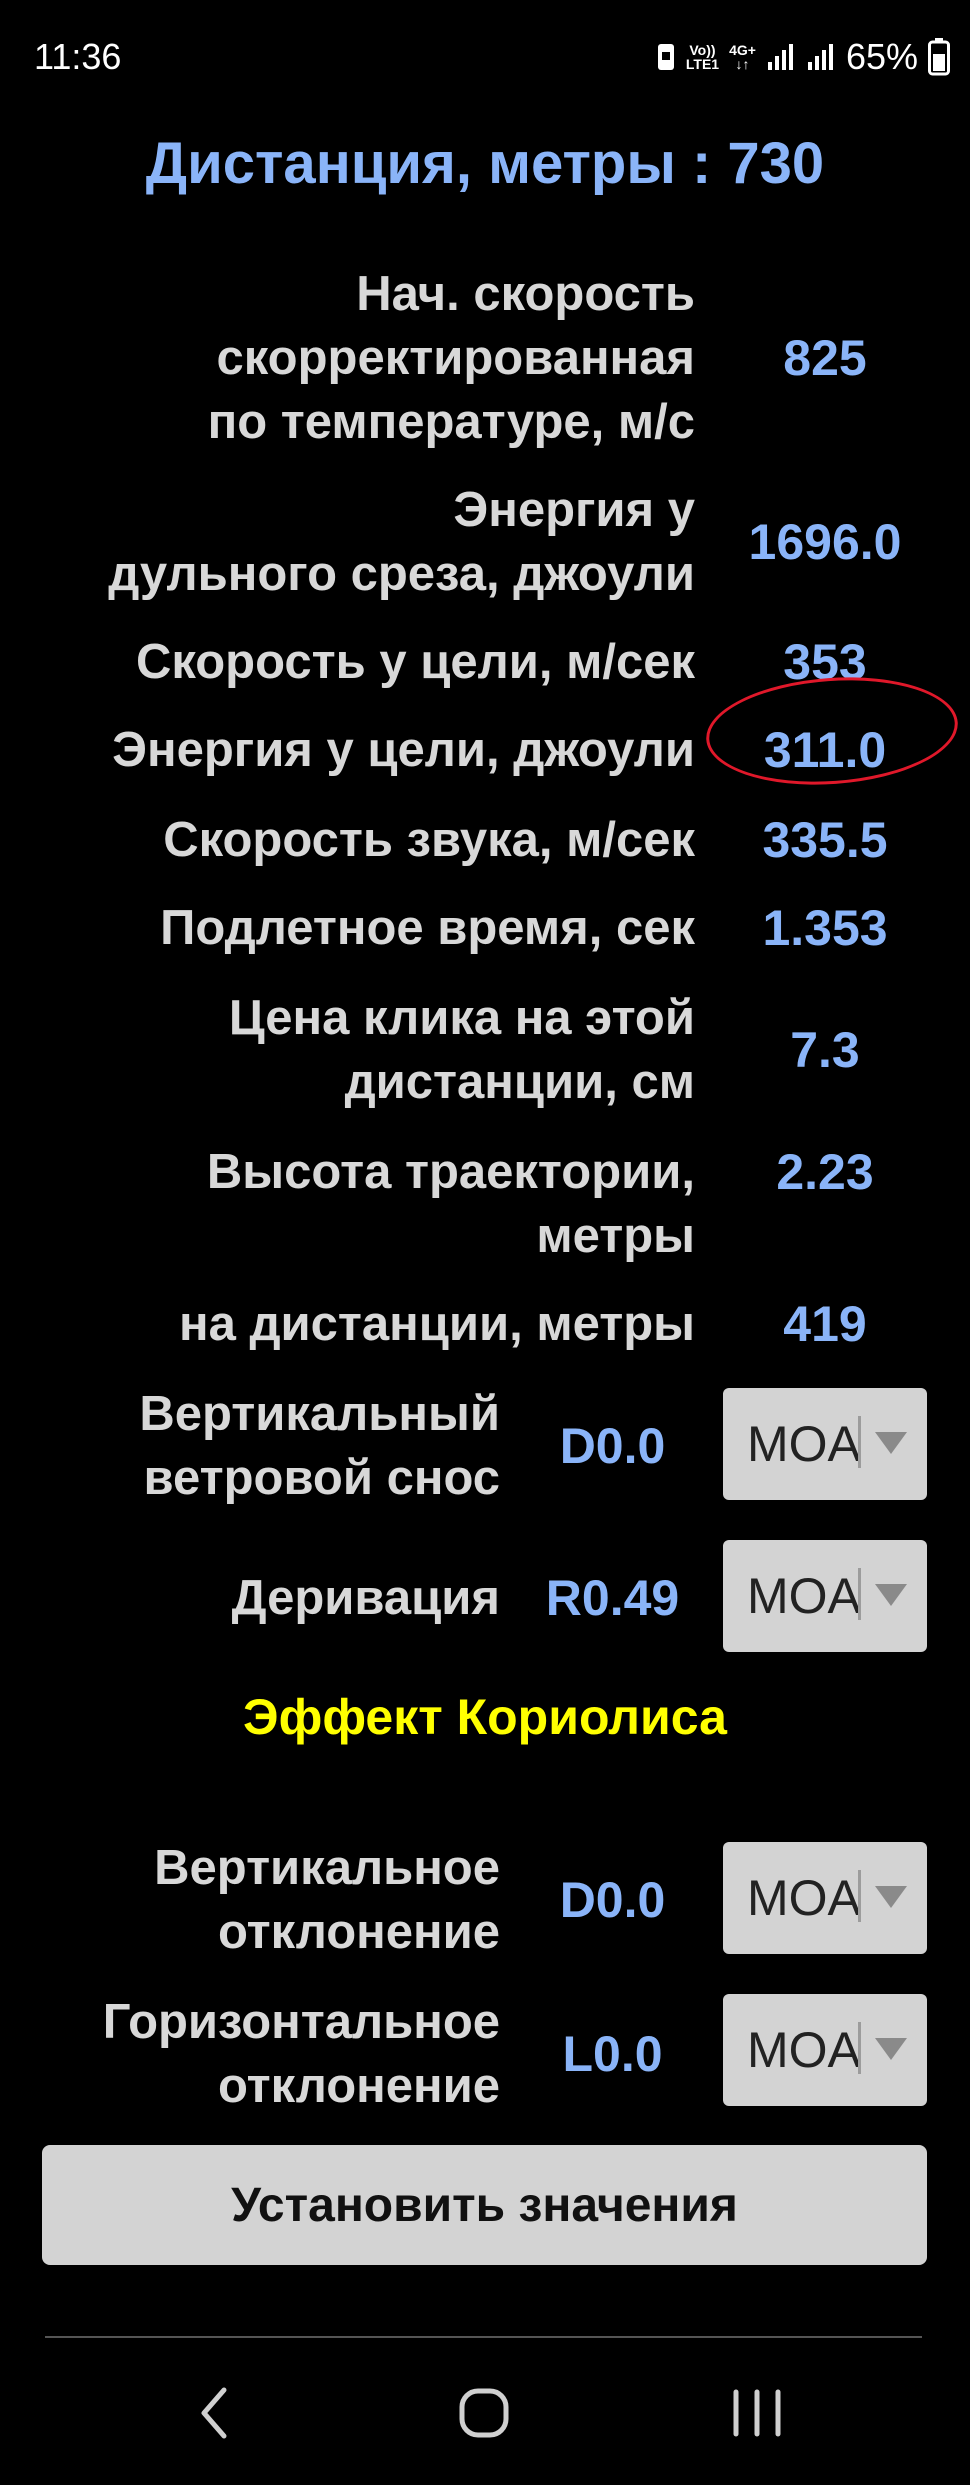 The image size is (970, 2485). What do you see at coordinates (612, 2054) in the screenshot?
I see `value-coriolis-horizontal: L0.0` at bounding box center [612, 2054].